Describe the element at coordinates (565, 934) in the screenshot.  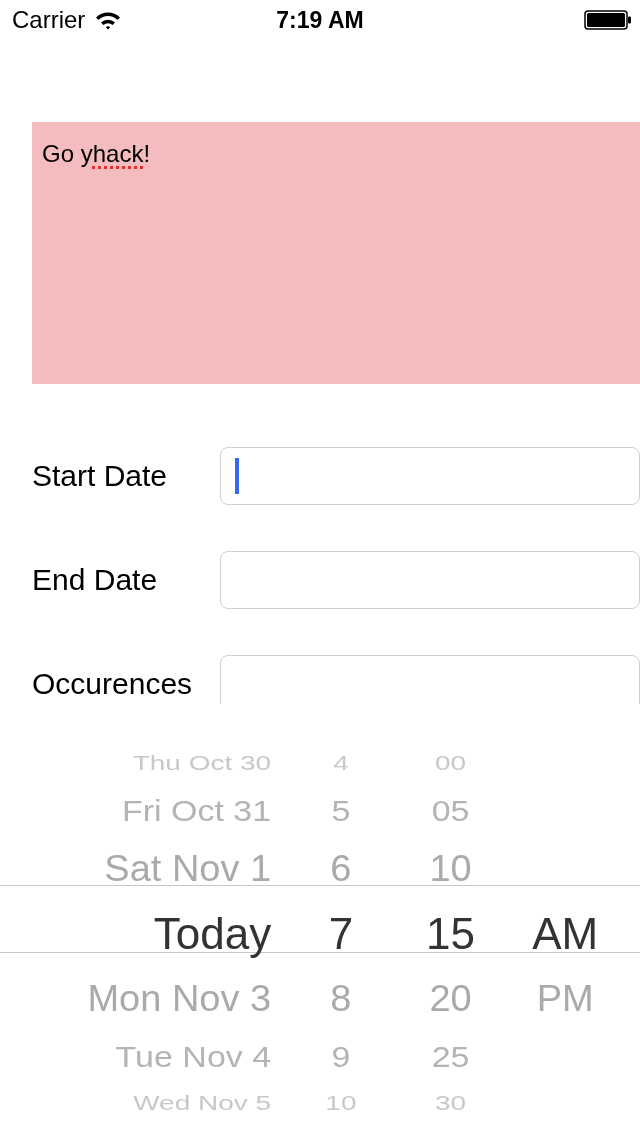
I see `picker-item: AM` at that location.